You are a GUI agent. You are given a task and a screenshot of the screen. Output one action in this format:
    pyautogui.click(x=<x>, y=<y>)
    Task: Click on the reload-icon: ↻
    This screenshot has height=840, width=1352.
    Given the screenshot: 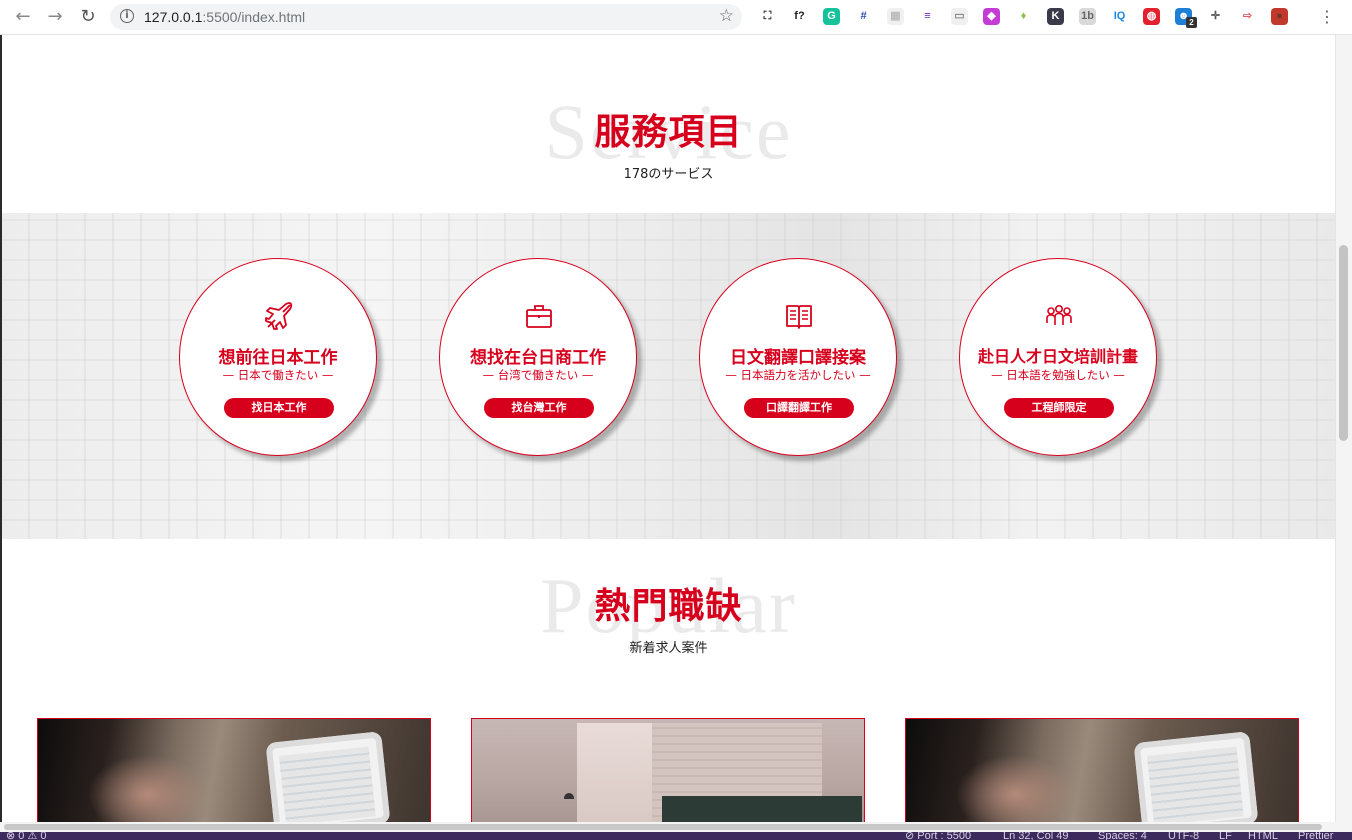 What is the action you would take?
    pyautogui.click(x=88, y=17)
    